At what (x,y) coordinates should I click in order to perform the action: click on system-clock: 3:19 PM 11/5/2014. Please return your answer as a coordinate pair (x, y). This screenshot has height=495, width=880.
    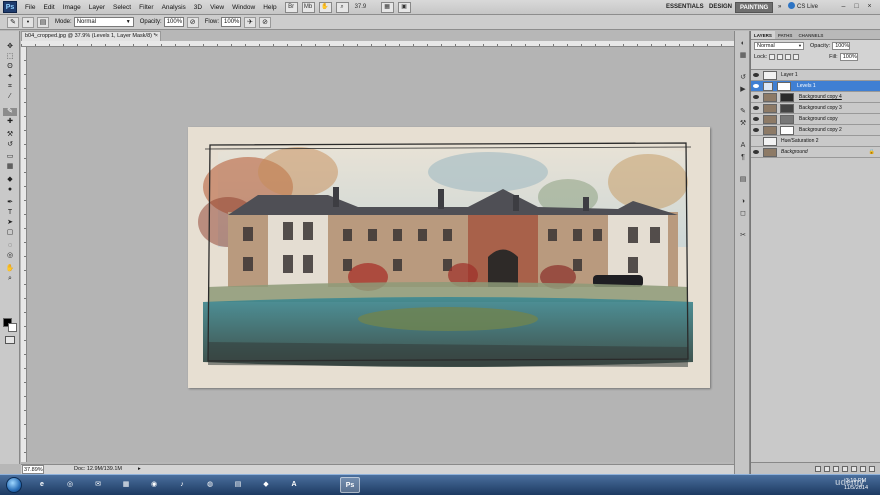
    Looking at the image, I should click on (856, 485).